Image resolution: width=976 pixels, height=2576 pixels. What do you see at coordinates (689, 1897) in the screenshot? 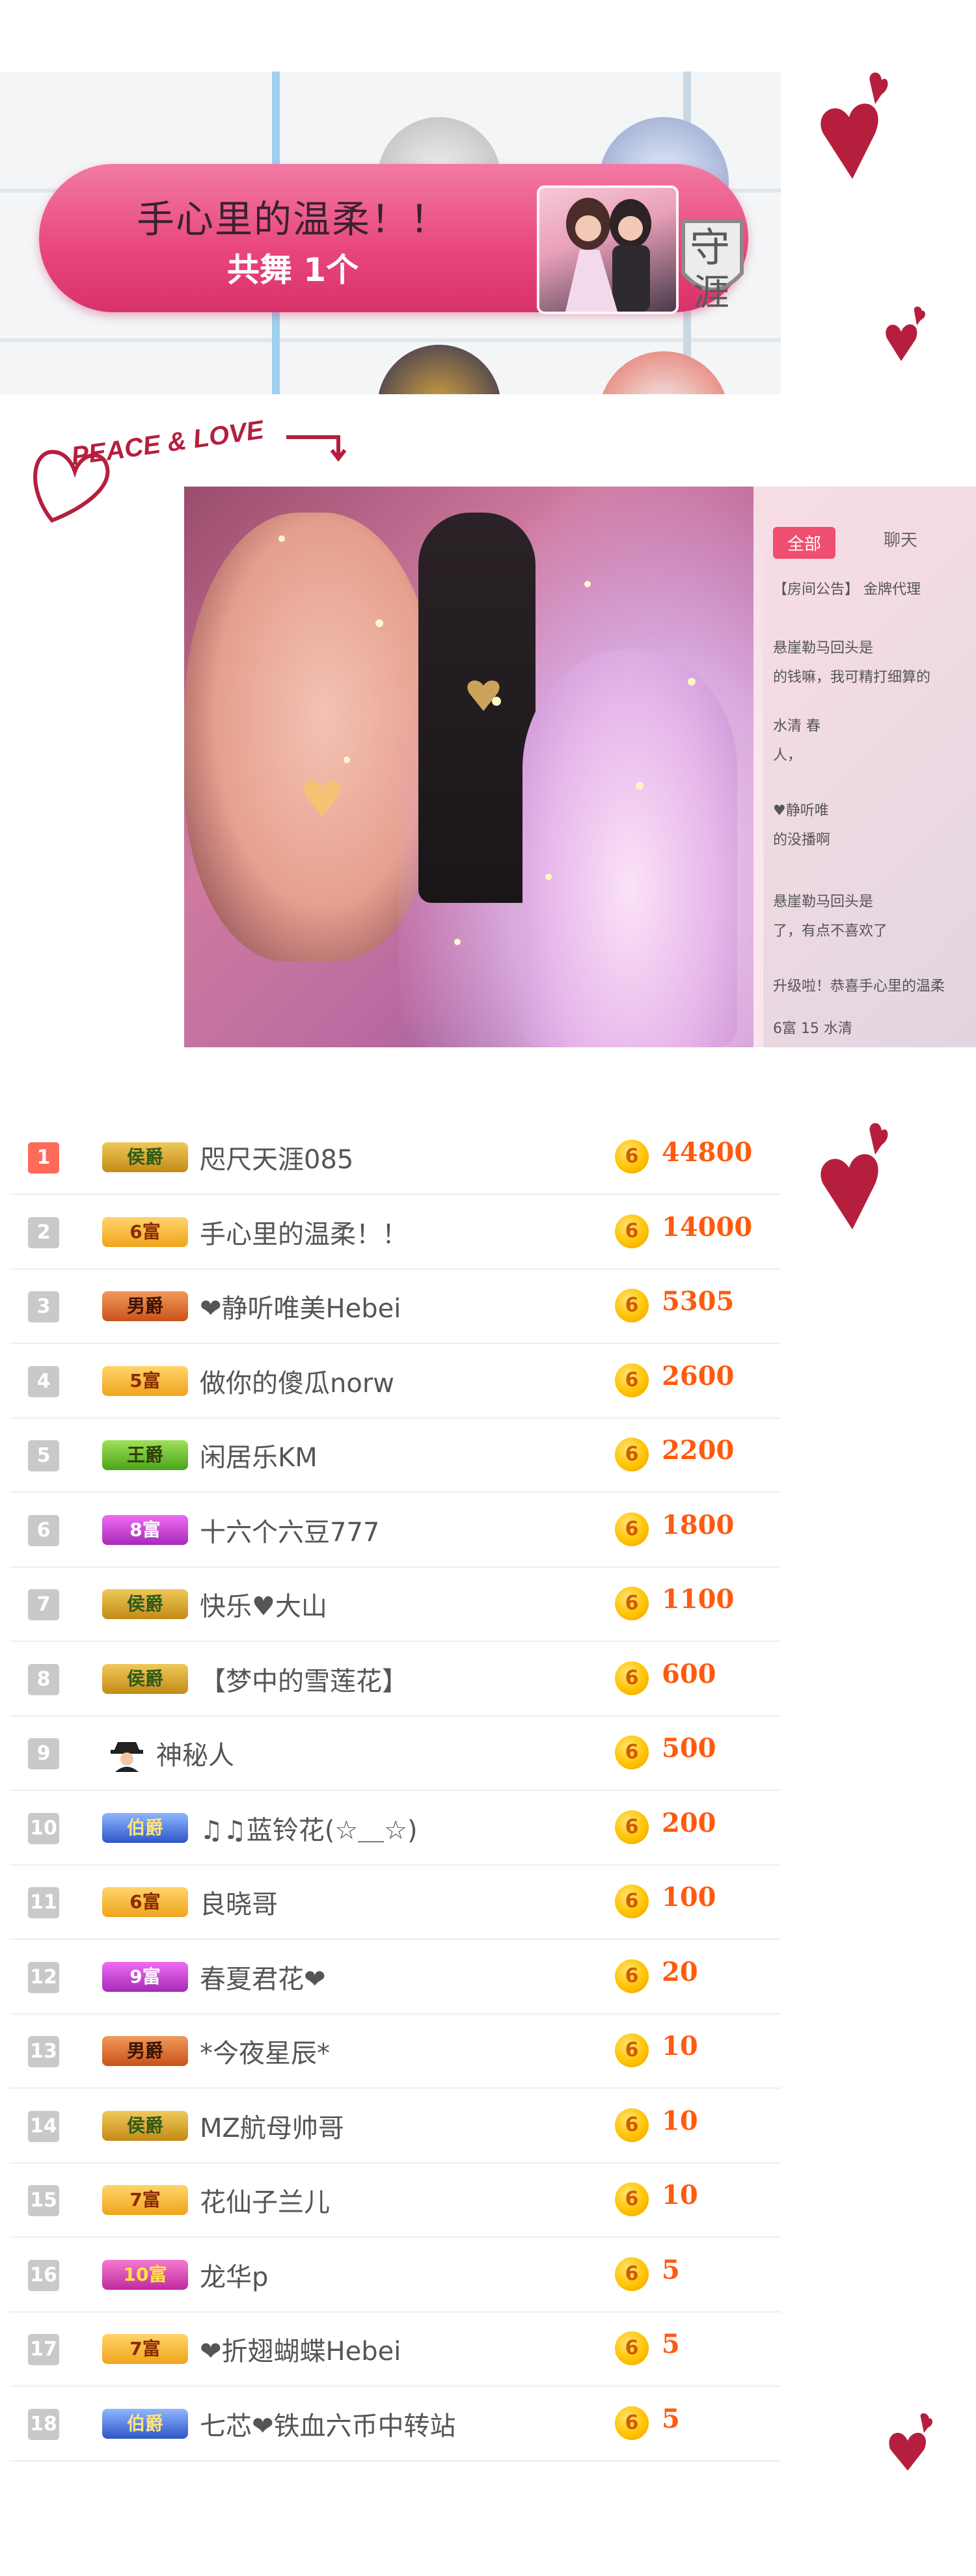
I see `gift-amount: 100` at bounding box center [689, 1897].